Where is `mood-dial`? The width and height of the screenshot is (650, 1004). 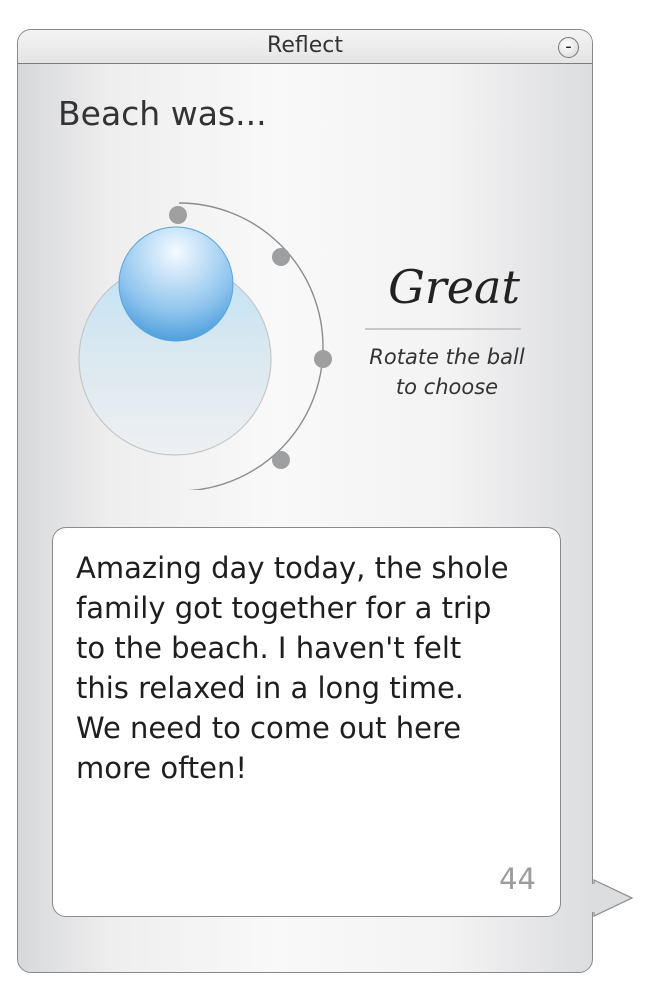 mood-dial is located at coordinates (193, 330).